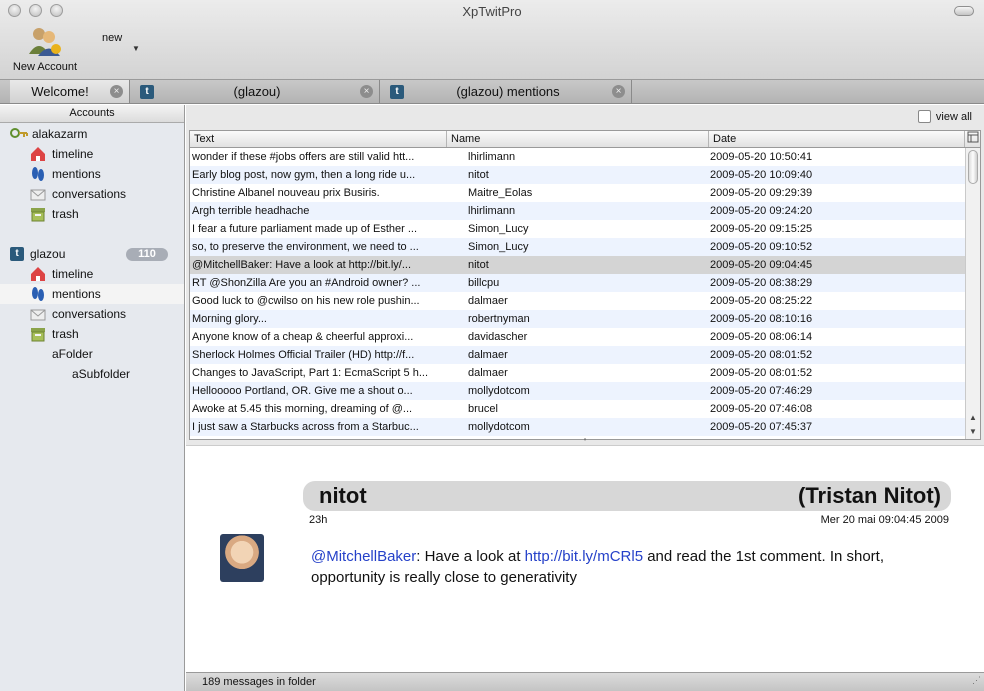  I want to click on message-date-cell: 2009-05-20 07:46:08, so click(761, 409).